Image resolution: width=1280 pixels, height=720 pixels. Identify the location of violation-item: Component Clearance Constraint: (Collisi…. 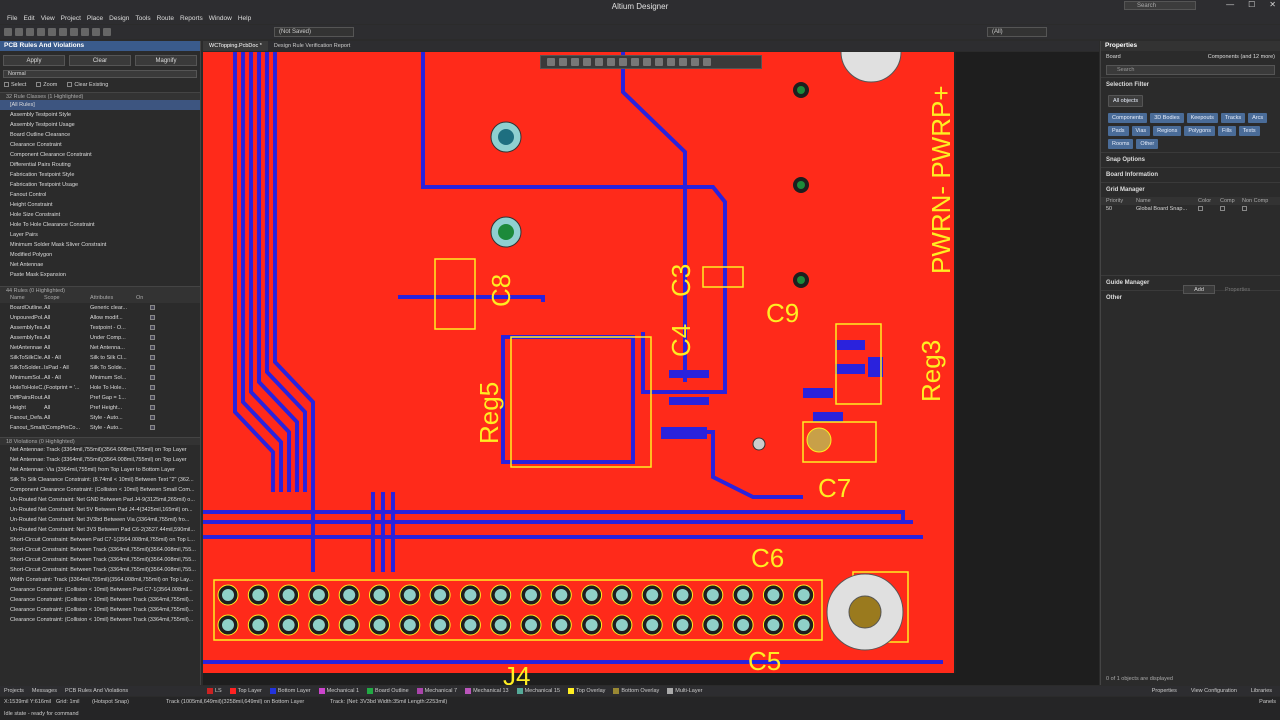
(100, 490).